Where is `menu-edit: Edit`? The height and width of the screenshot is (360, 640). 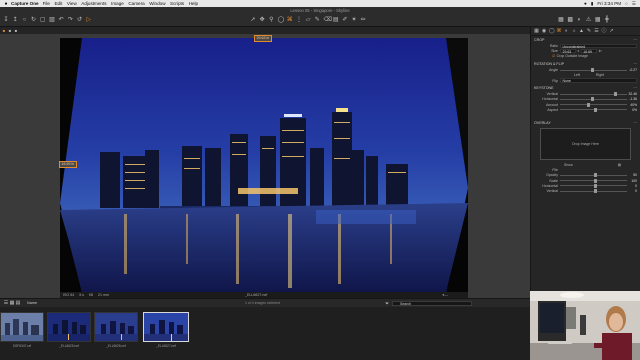 menu-edit: Edit is located at coordinates (58, 3).